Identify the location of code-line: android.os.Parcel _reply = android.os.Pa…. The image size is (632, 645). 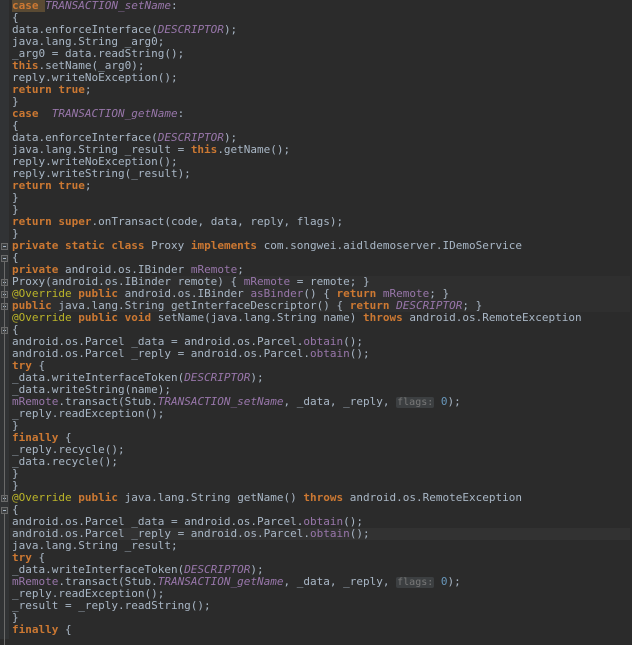
(321, 354).